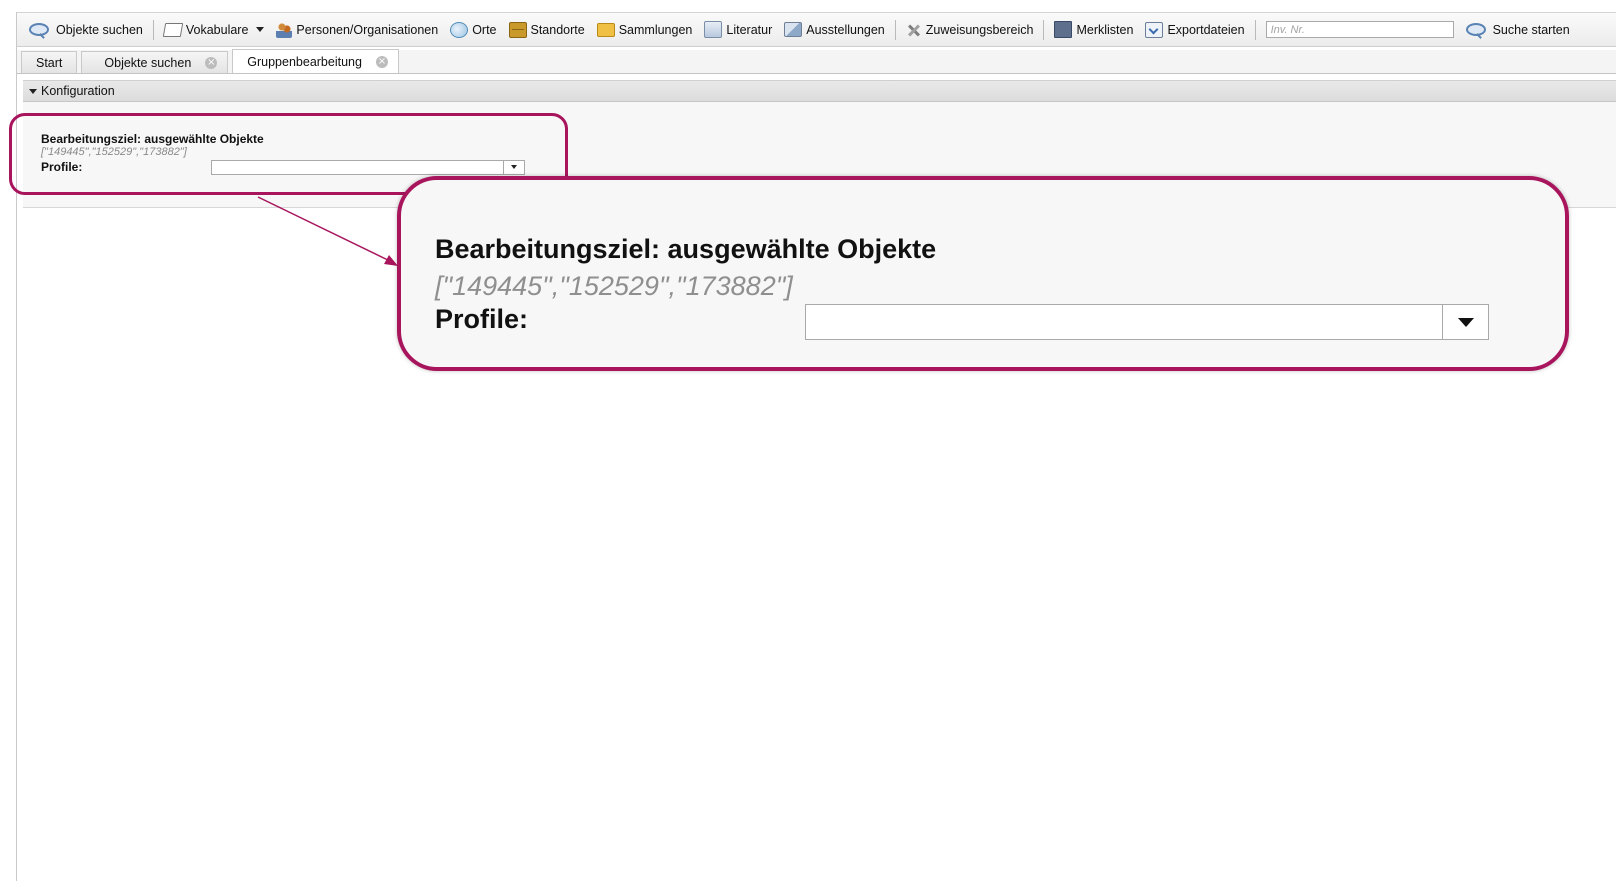  I want to click on toolbar-objekte-suchen: Objekte suchen, so click(86, 30).